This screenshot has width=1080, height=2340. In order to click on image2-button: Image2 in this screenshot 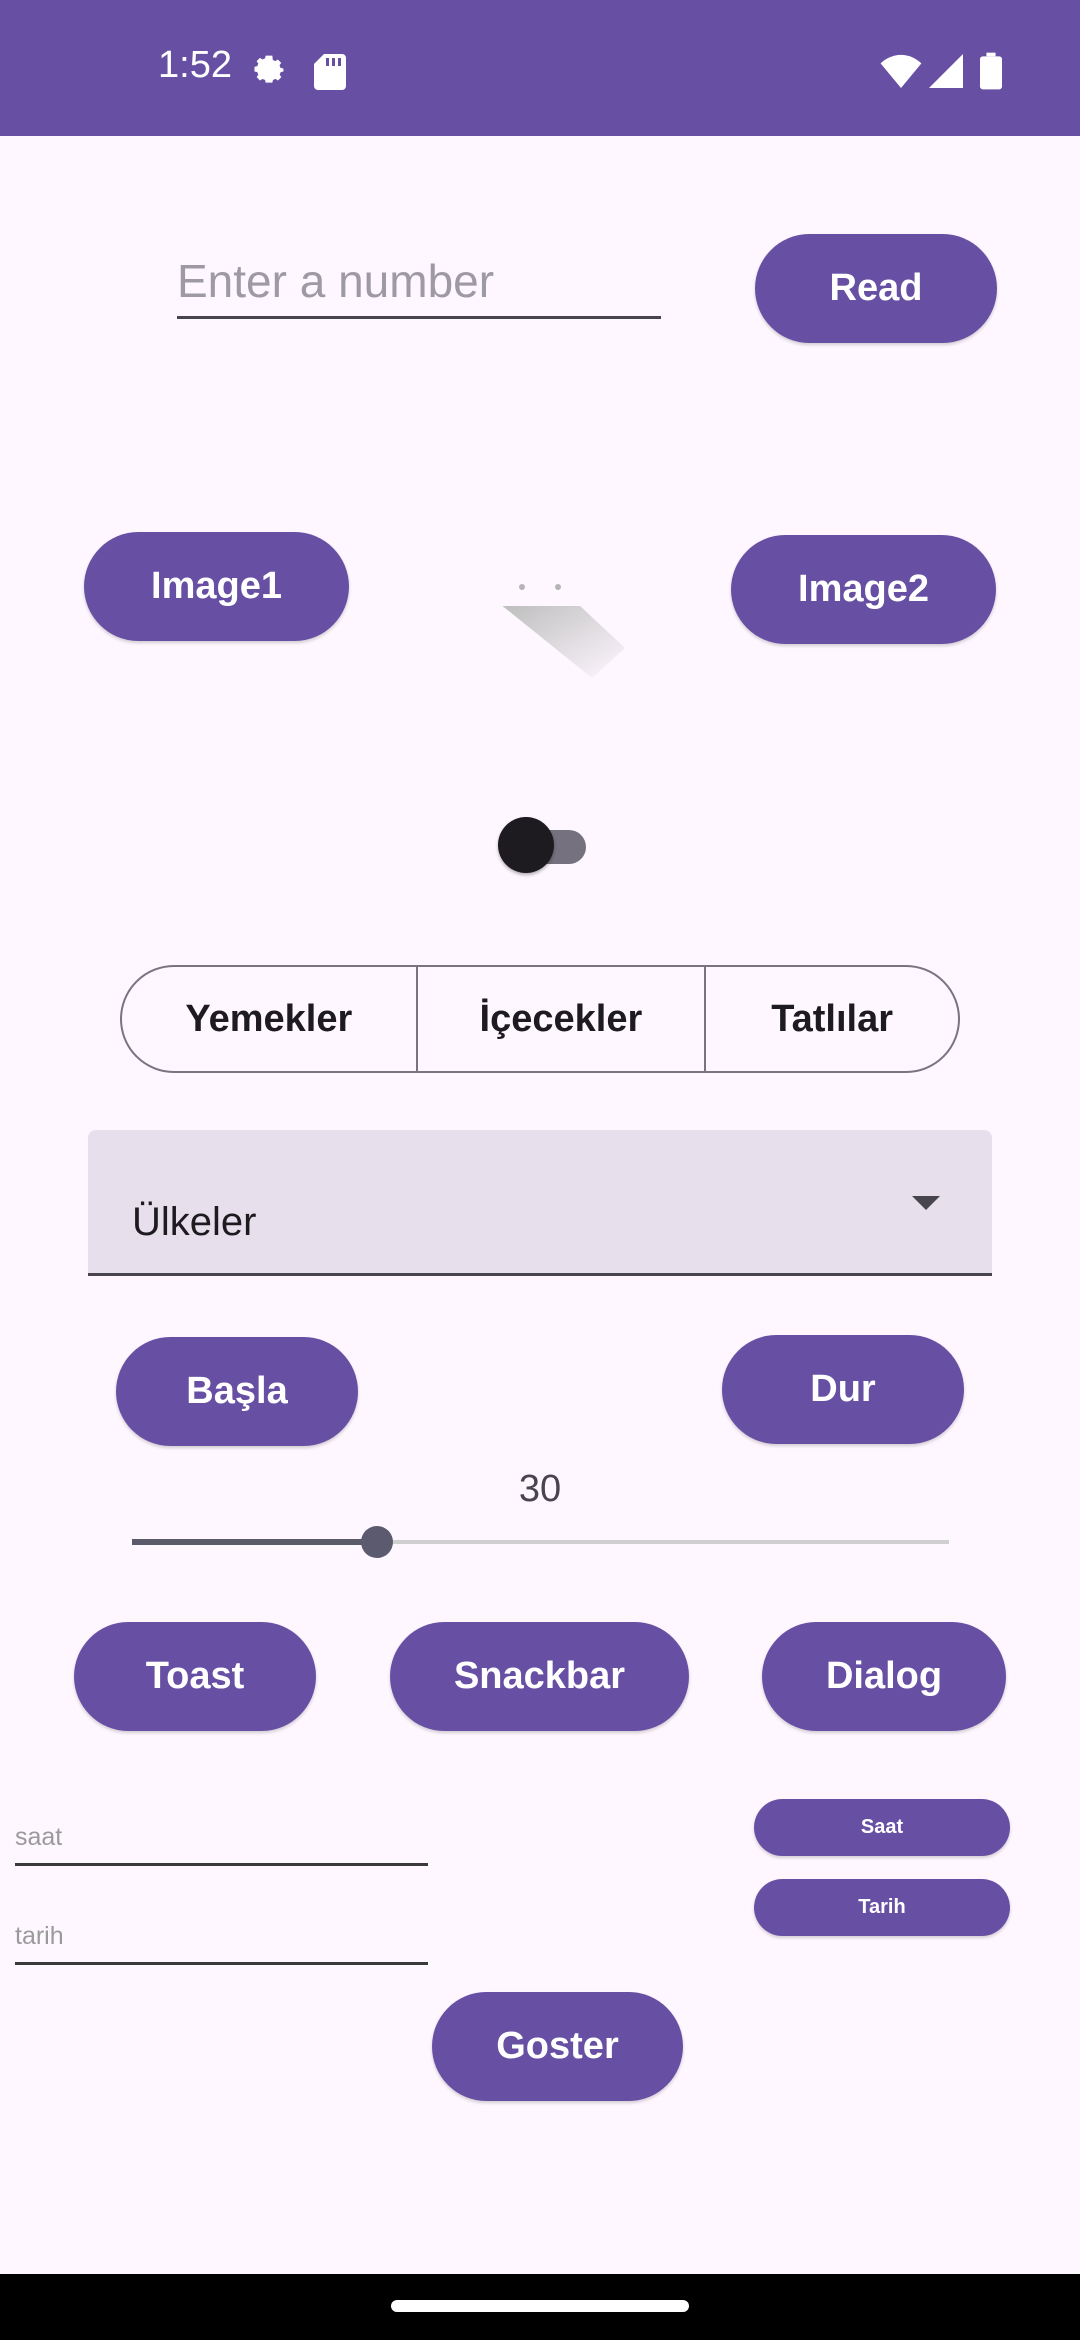, I will do `click(863, 589)`.